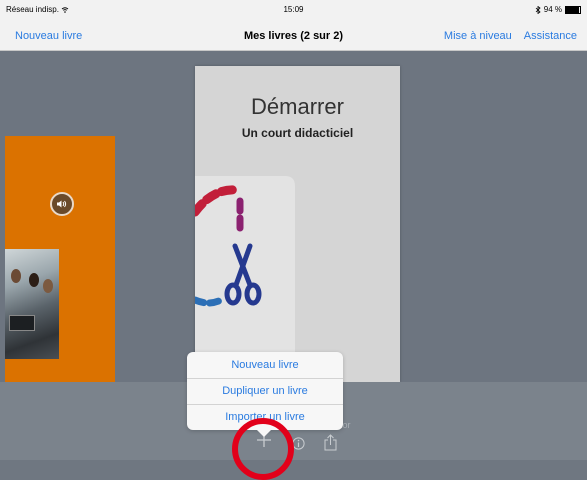 The height and width of the screenshot is (480, 587). I want to click on book-subtitle: Un court didacticiel, so click(297, 133).